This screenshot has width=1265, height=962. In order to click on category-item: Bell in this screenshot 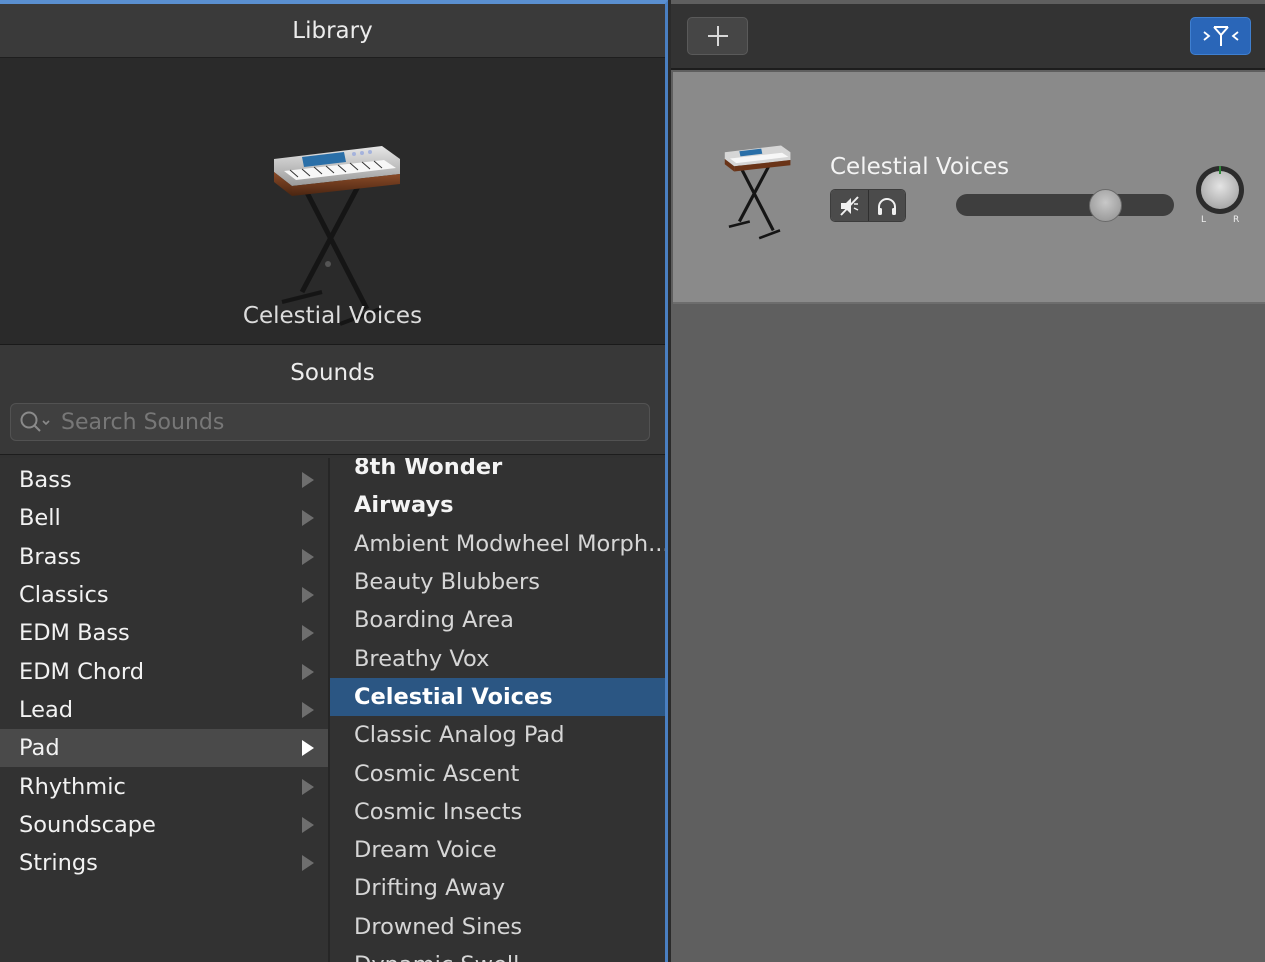, I will do `click(164, 518)`.